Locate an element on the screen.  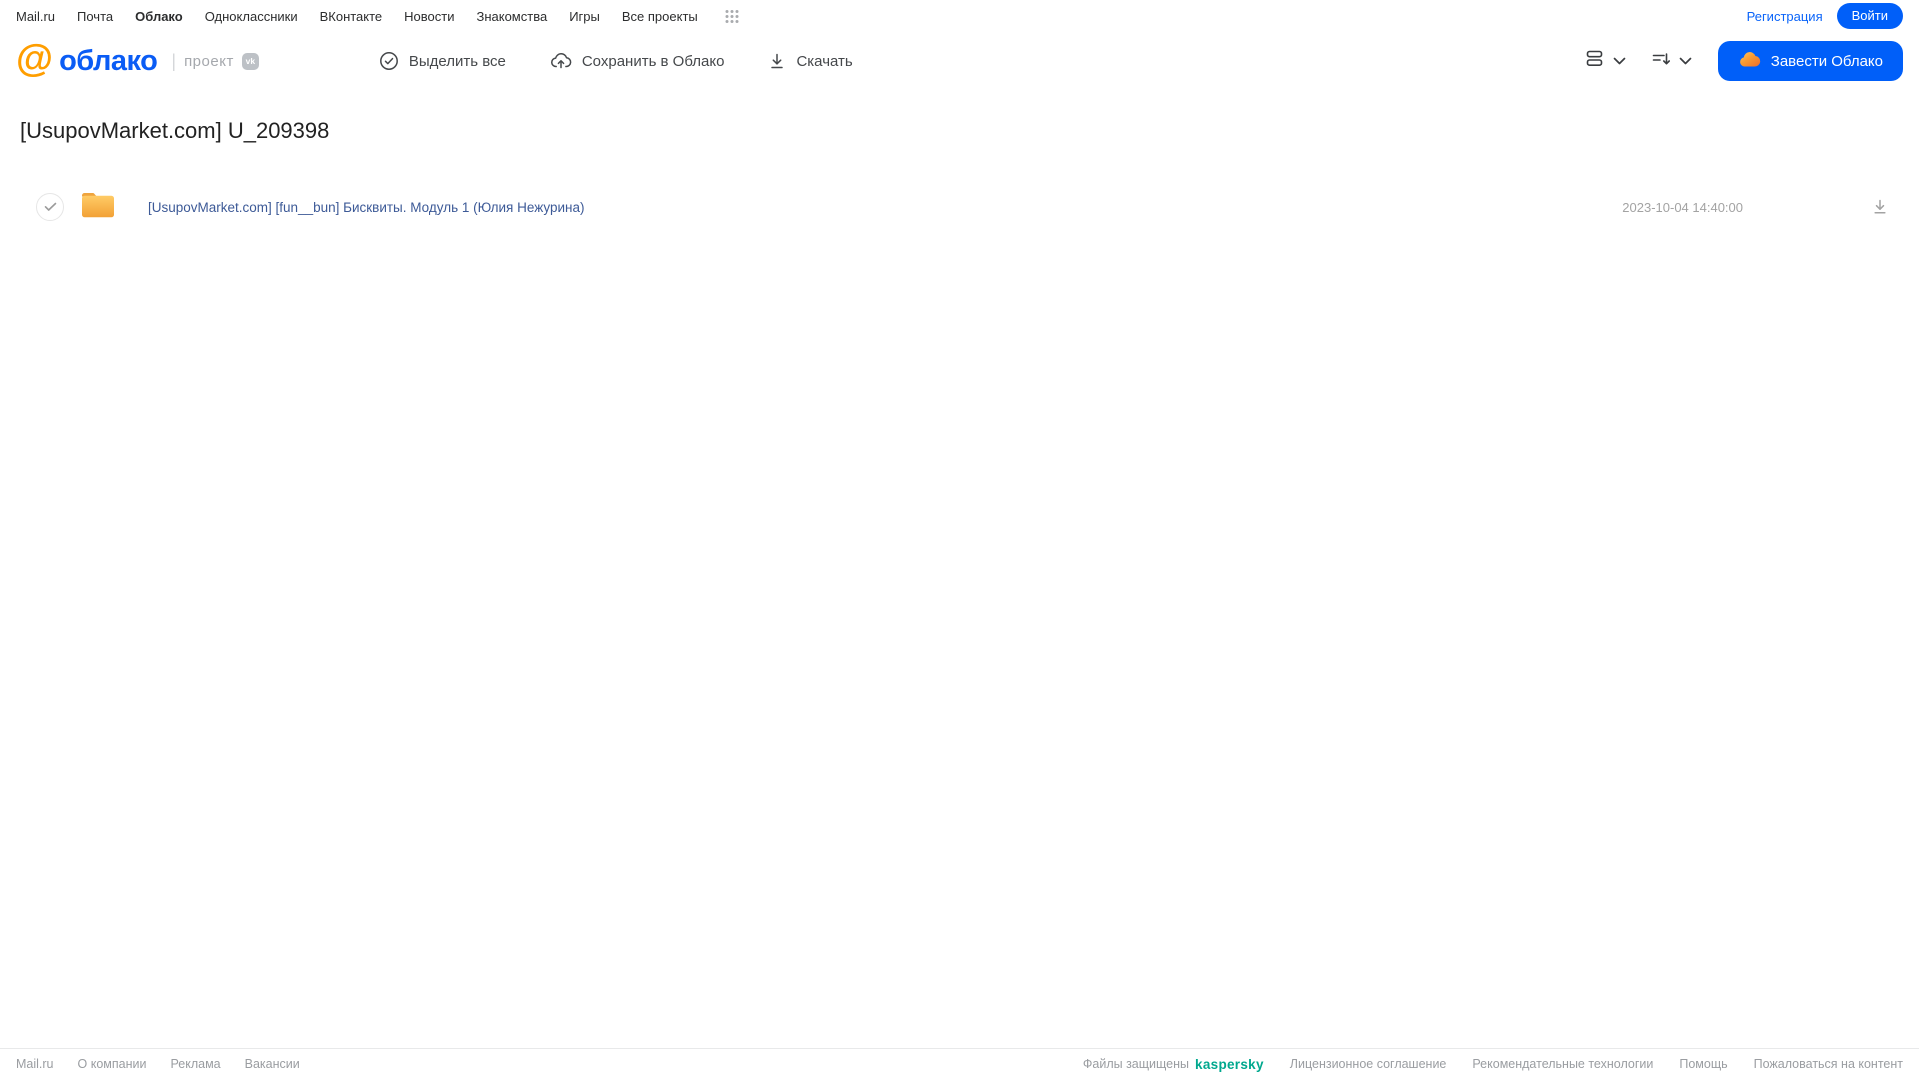
download-label: Скачать is located at coordinates (824, 61).